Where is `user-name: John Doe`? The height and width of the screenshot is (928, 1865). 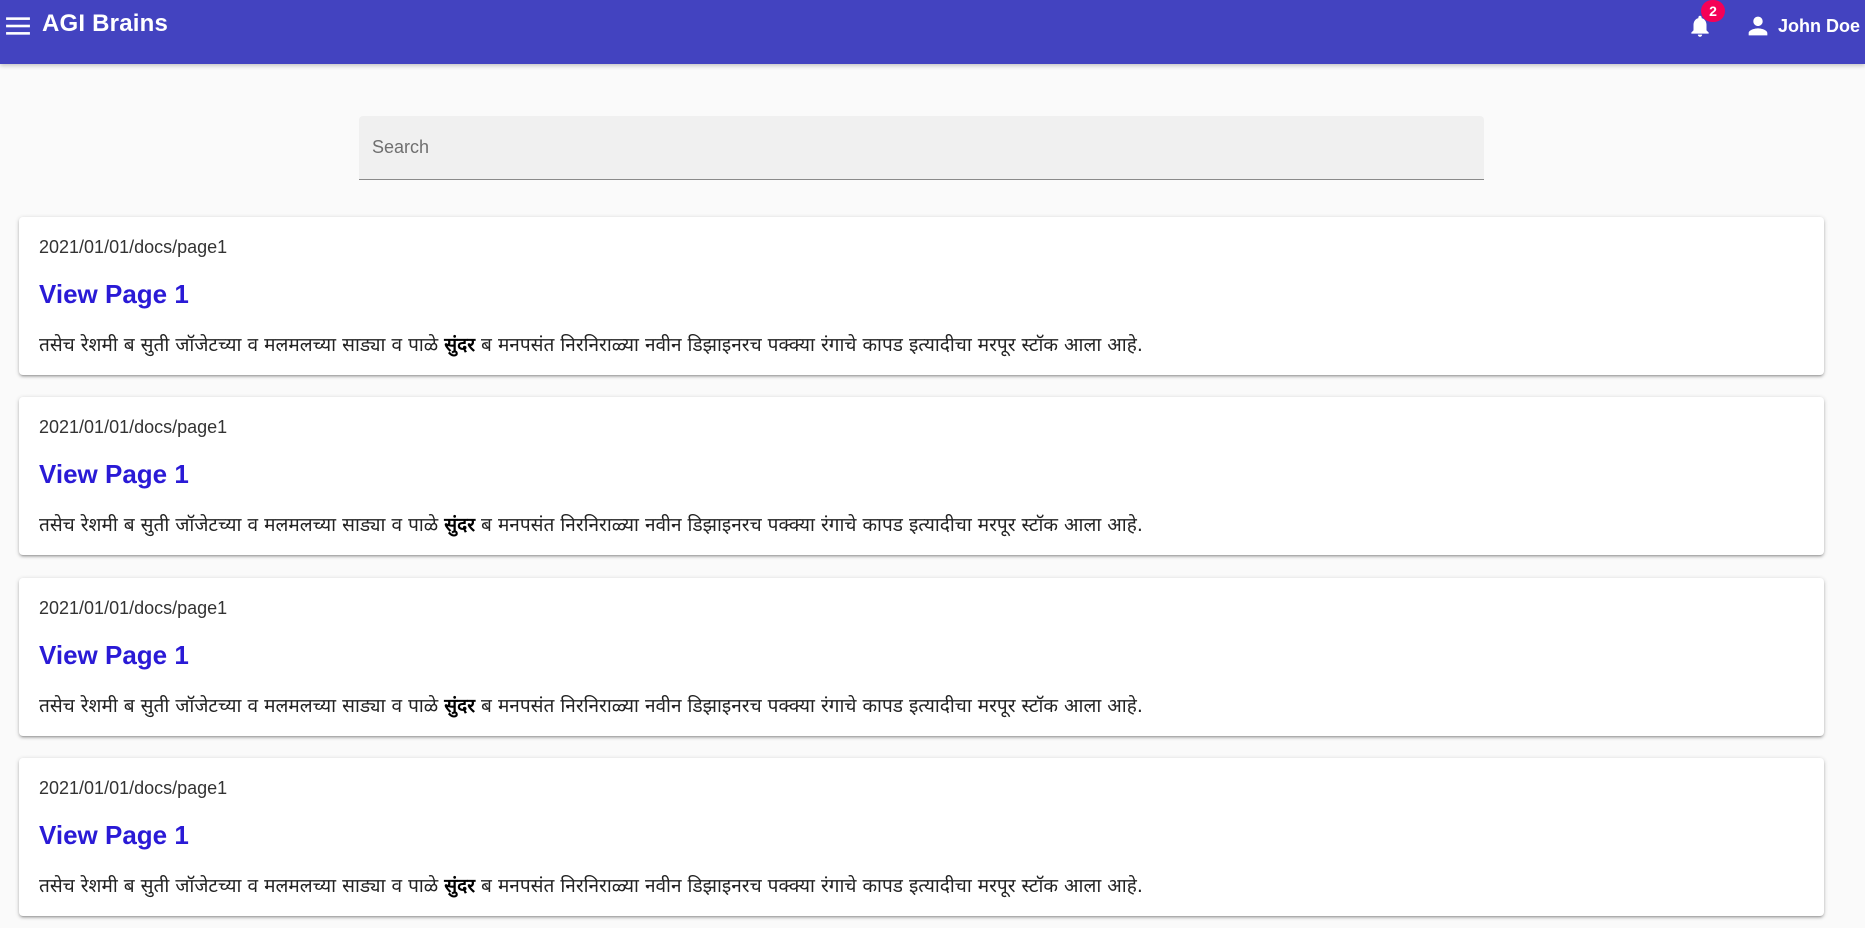 user-name: John Doe is located at coordinates (1819, 25).